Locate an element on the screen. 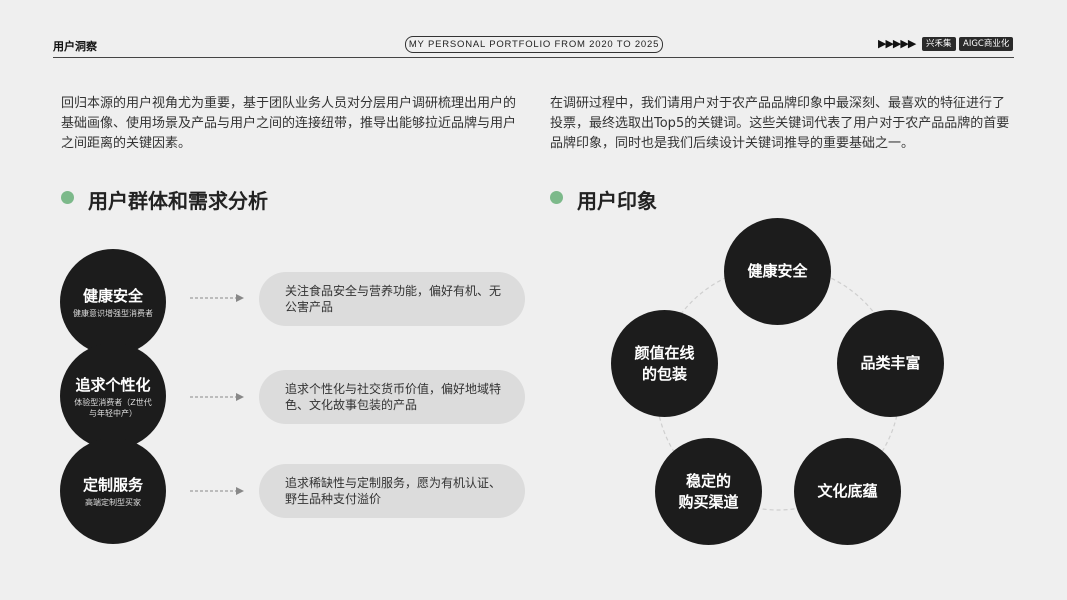 The image size is (1067, 600). need-description-text: 追求个性化与社交货币价值，偏好地域特色、文化故事包装的产品 is located at coordinates (393, 397).